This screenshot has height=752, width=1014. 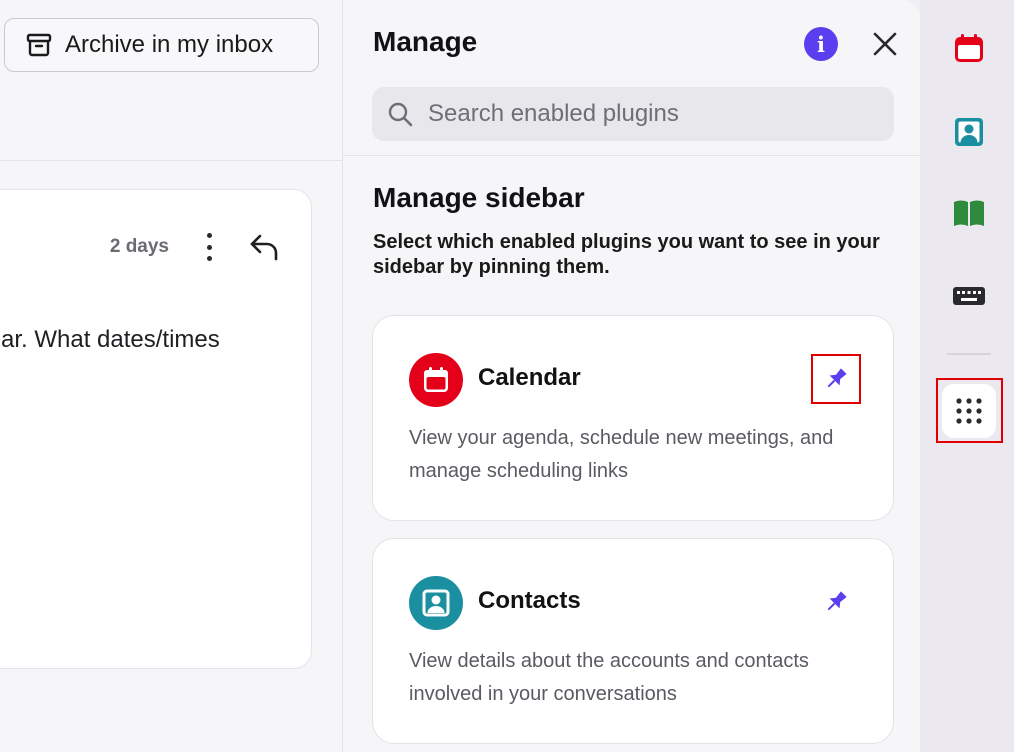 What do you see at coordinates (425, 41) in the screenshot?
I see `panel-title: Manage` at bounding box center [425, 41].